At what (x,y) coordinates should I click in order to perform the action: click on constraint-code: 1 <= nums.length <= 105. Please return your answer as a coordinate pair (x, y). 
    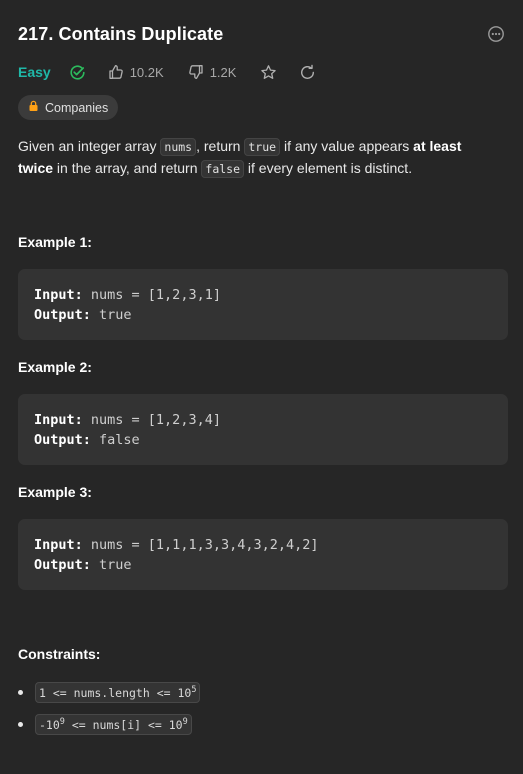
    Looking at the image, I should click on (118, 692).